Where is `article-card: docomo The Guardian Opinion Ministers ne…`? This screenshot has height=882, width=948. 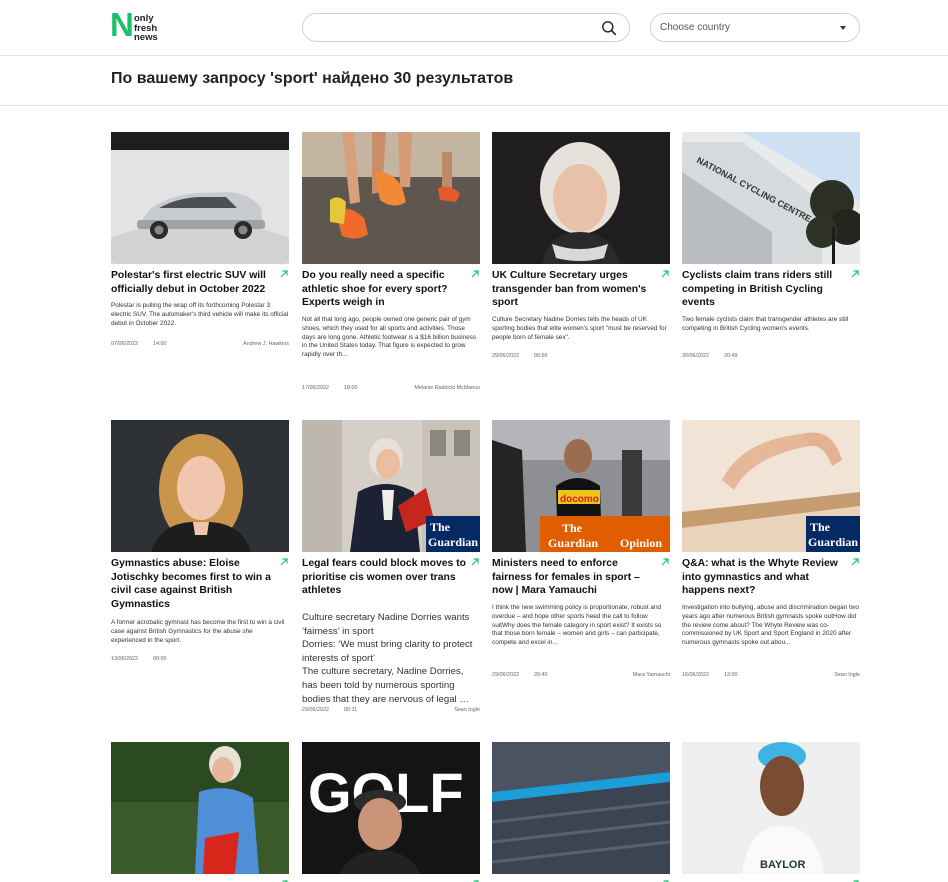
article-card: docomo The Guardian Opinion Ministers ne… is located at coordinates (581, 552).